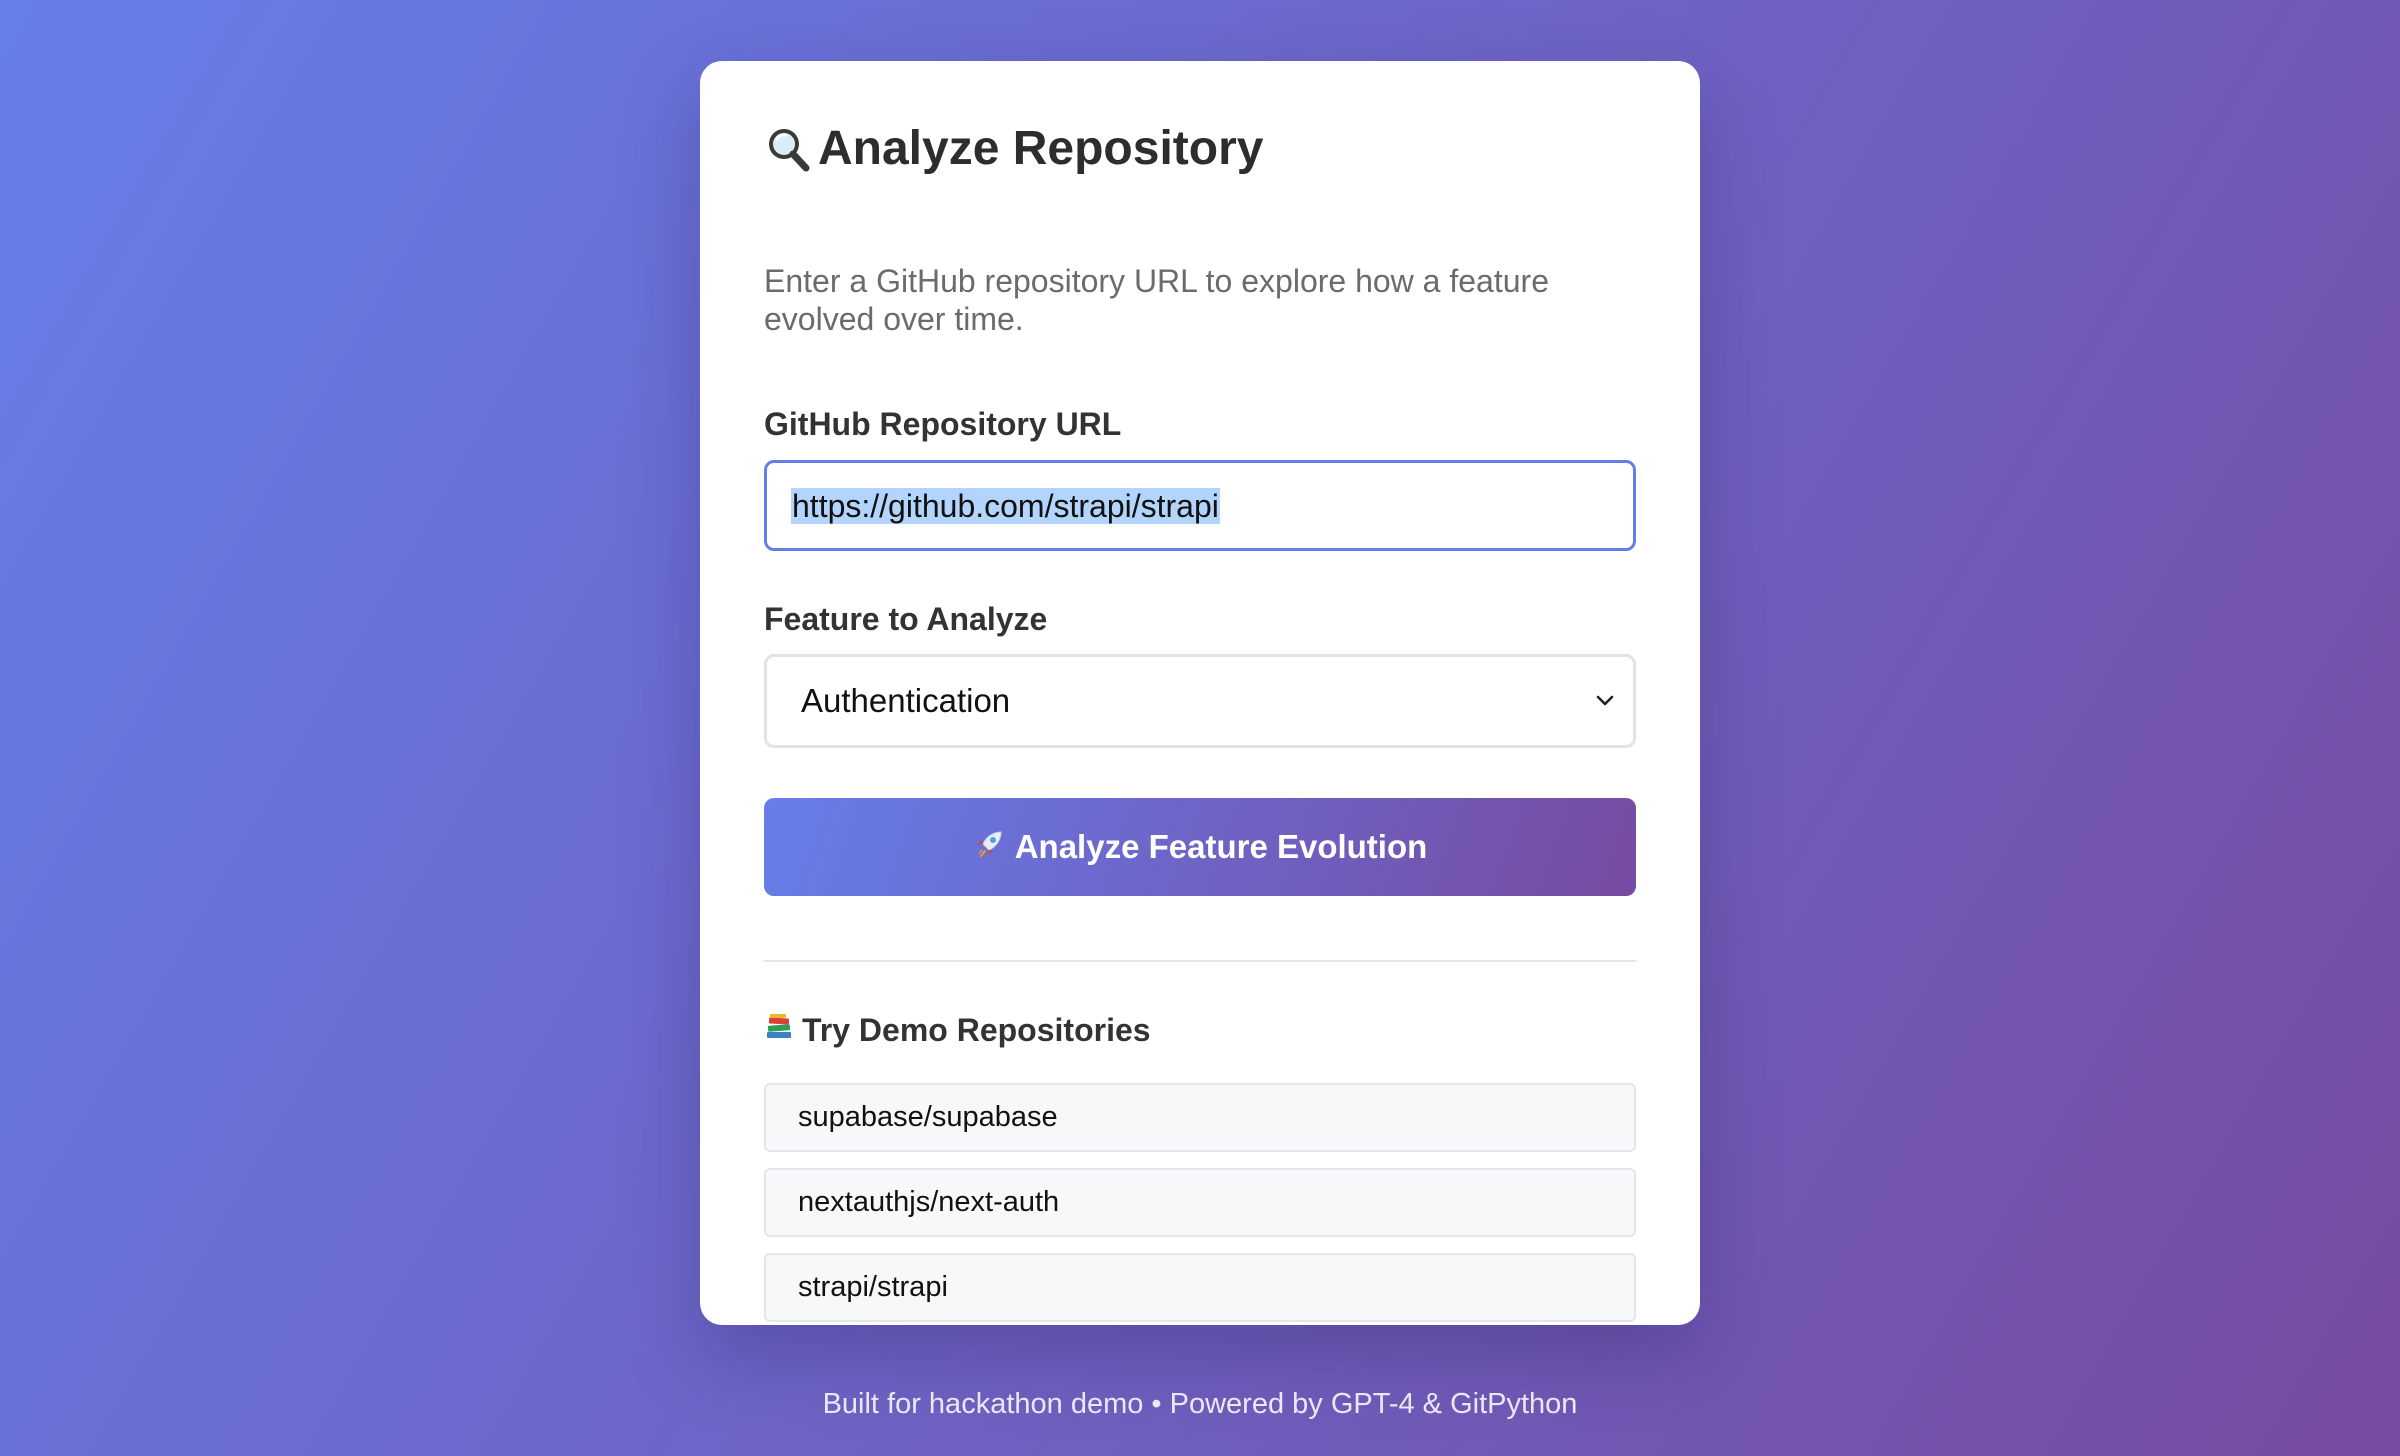  What do you see at coordinates (1200, 1117) in the screenshot?
I see `demo-repo-button: supabase/supabase` at bounding box center [1200, 1117].